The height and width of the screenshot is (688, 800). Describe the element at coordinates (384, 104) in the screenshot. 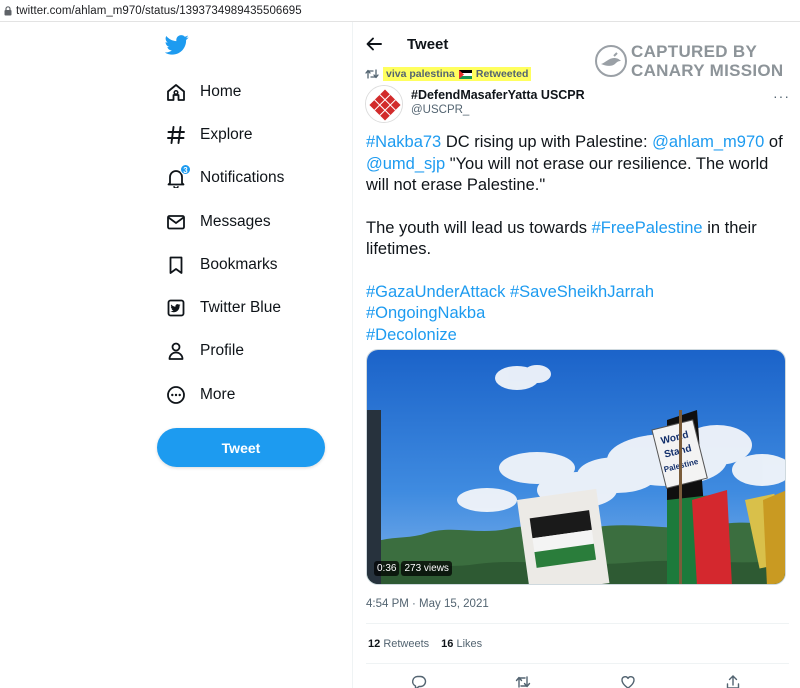

I see `avatar` at that location.